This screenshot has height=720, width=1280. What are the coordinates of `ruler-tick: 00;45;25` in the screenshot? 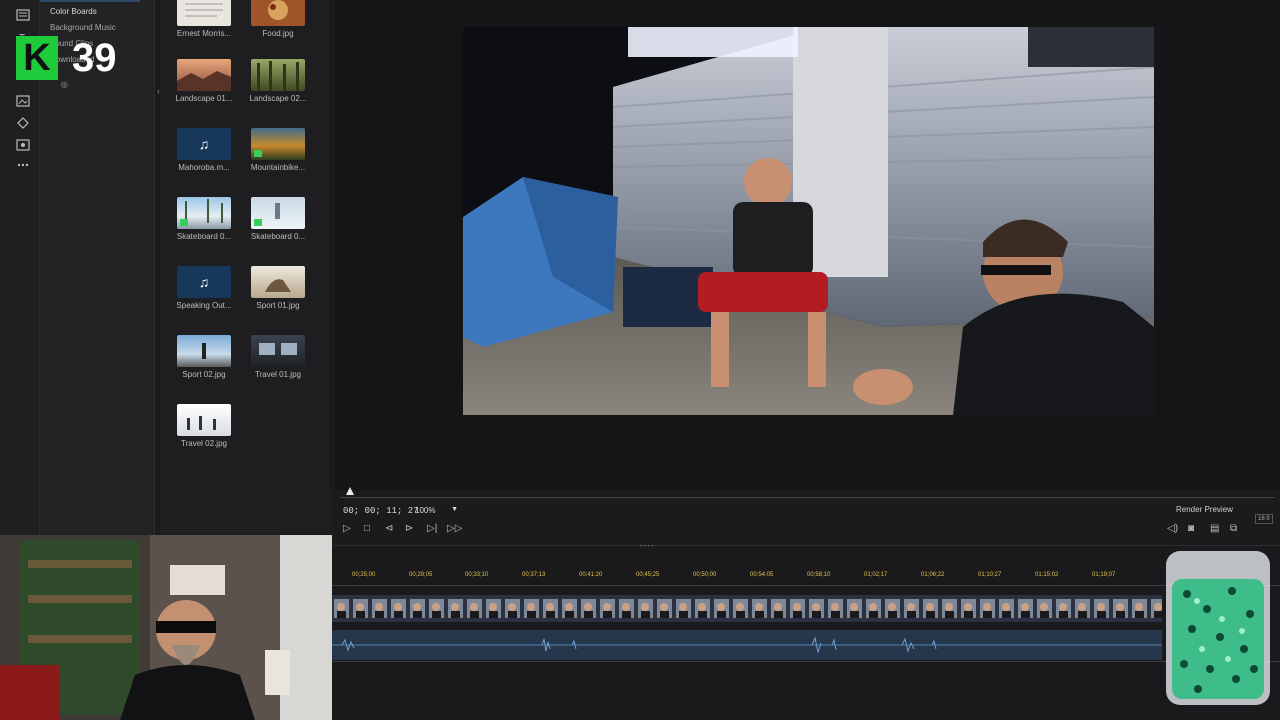 It's located at (648, 575).